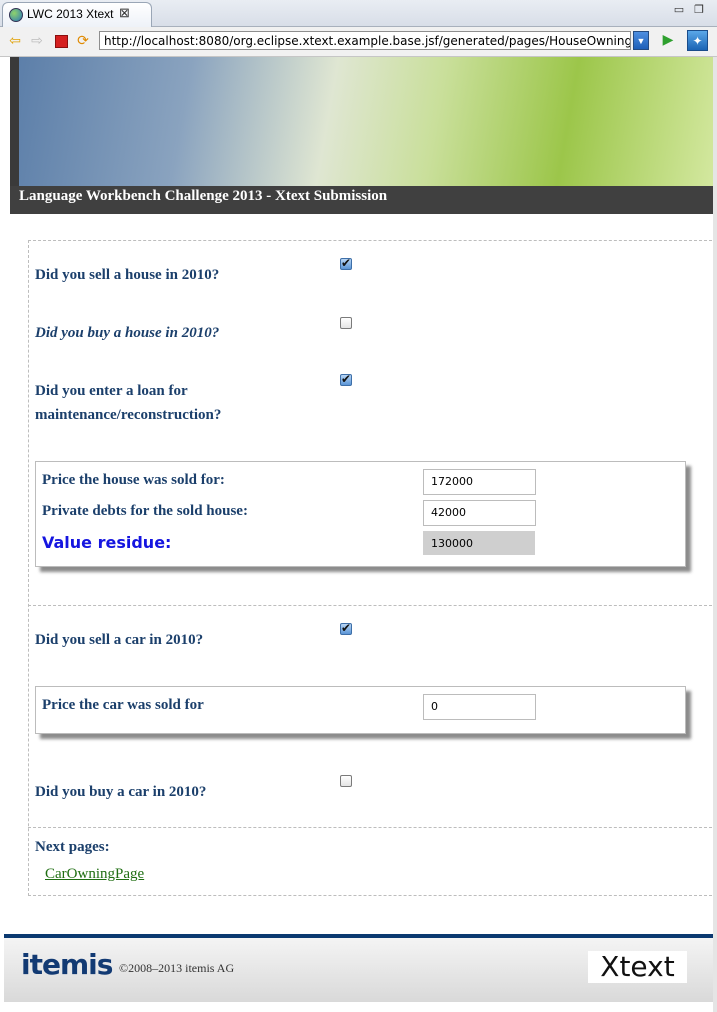  I want to click on question-buy-car: Did you buy a car in 2010?, so click(121, 792).